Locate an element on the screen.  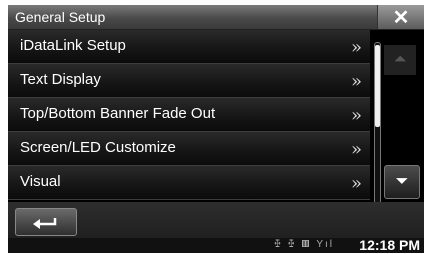
back-arrow-icon is located at coordinates (45, 223).